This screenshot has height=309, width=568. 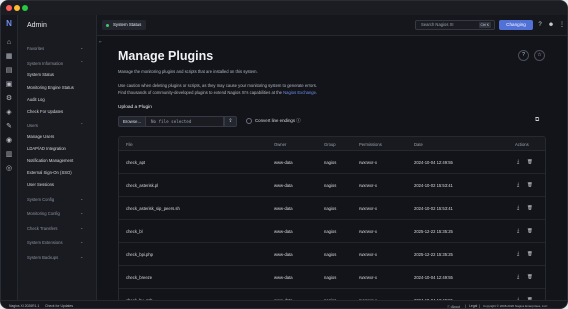 I want to click on star-icon: ☆, so click(x=539, y=55).